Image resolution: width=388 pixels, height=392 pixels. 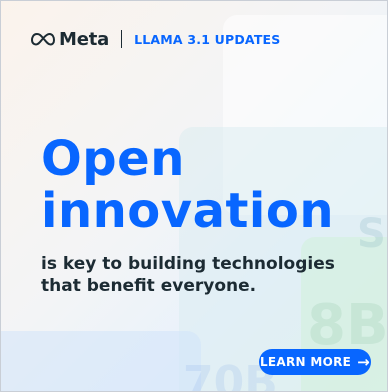 I want to click on learn-more-label: LEARN MORE, so click(x=305, y=362).